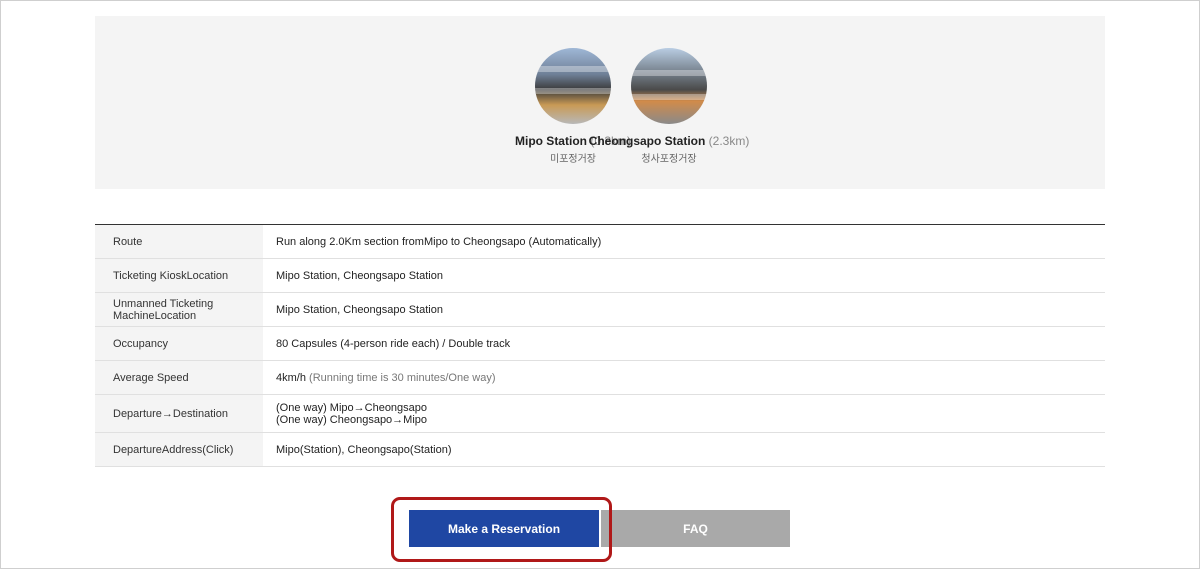  Describe the element at coordinates (352, 419) in the screenshot. I see `direction-line: (One way) Cheongsapo→Mipo` at that location.